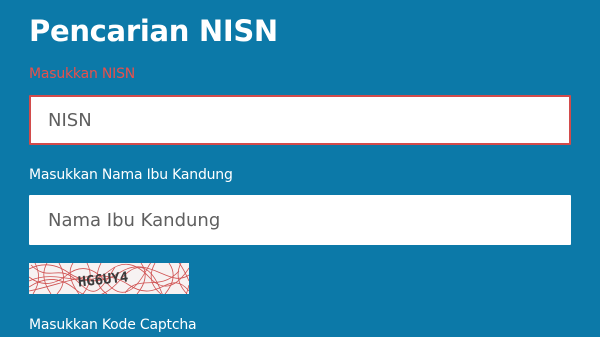 The width and height of the screenshot is (600, 337). I want to click on captcha-noise: HG6UY4, so click(109, 278).